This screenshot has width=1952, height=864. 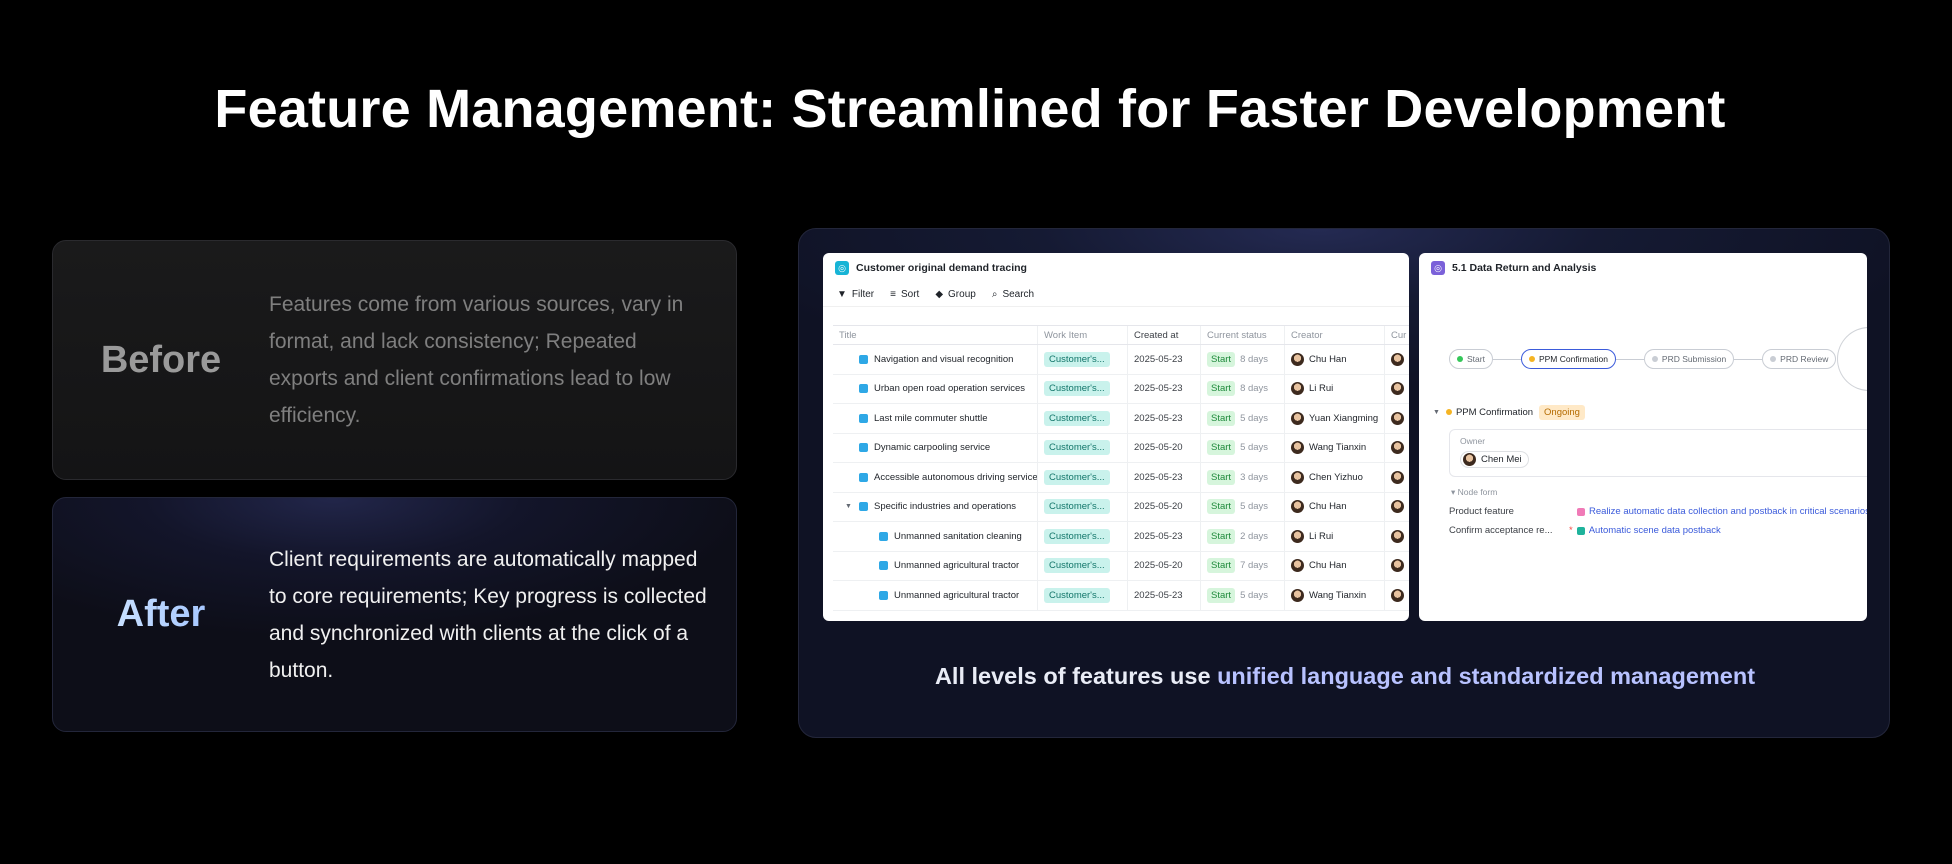 What do you see at coordinates (1397, 335) in the screenshot?
I see `column-header-current: Cur` at bounding box center [1397, 335].